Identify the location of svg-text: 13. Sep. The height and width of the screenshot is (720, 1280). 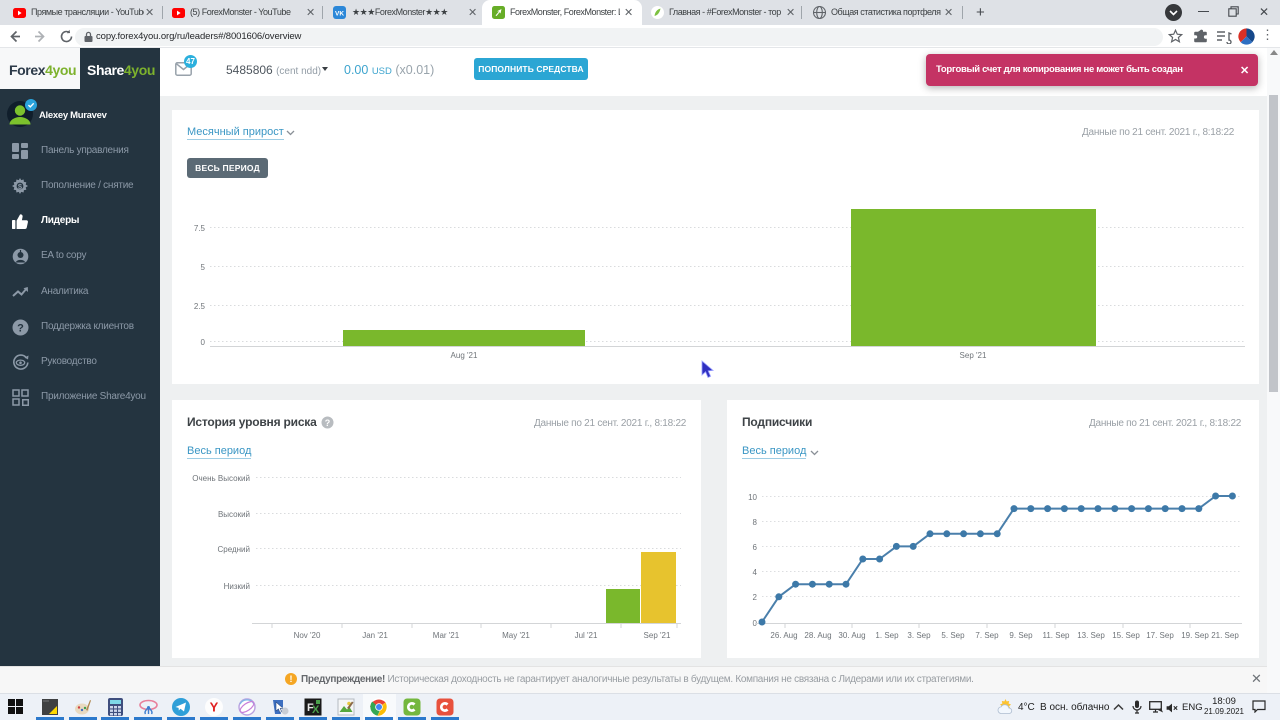
(1091, 635).